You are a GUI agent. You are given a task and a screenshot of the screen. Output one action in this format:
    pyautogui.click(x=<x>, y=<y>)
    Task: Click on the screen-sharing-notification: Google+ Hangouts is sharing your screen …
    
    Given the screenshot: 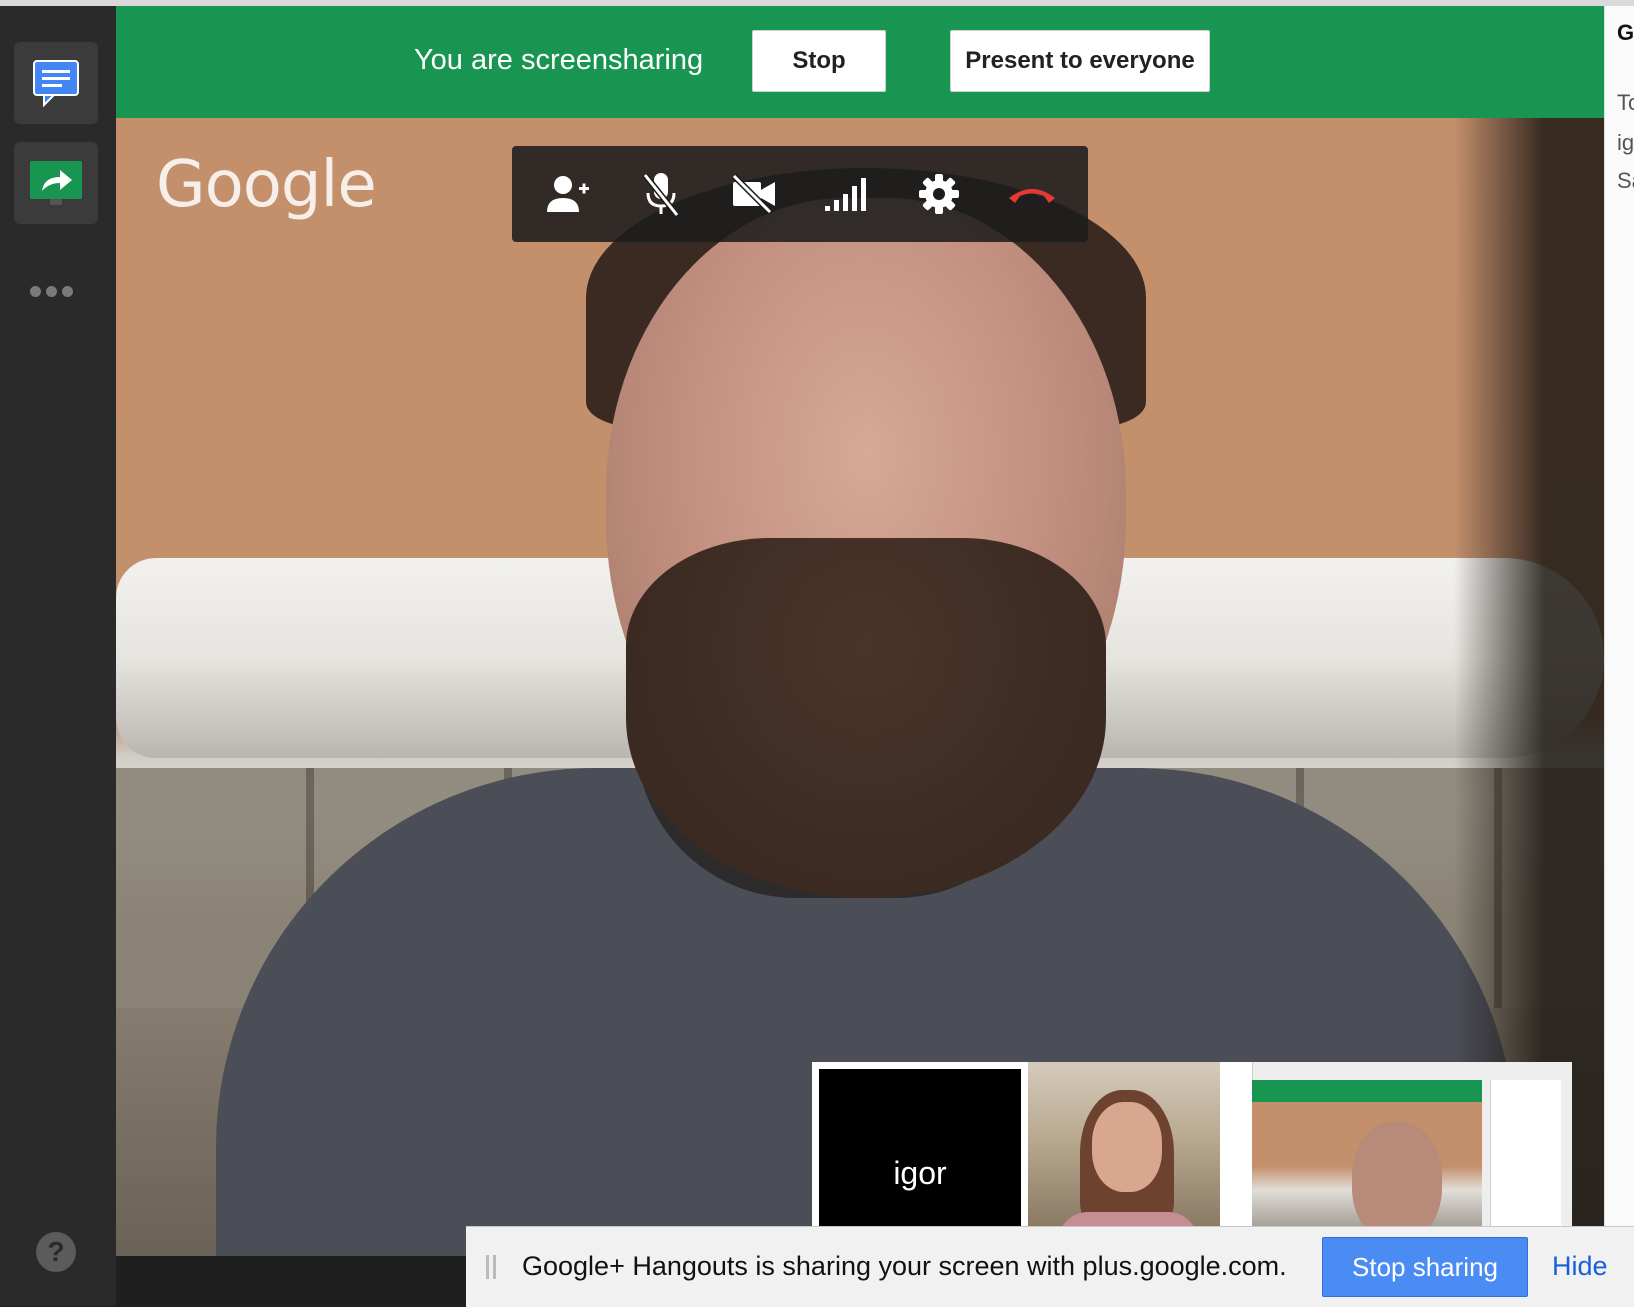 What is the action you would take?
    pyautogui.click(x=1050, y=1266)
    